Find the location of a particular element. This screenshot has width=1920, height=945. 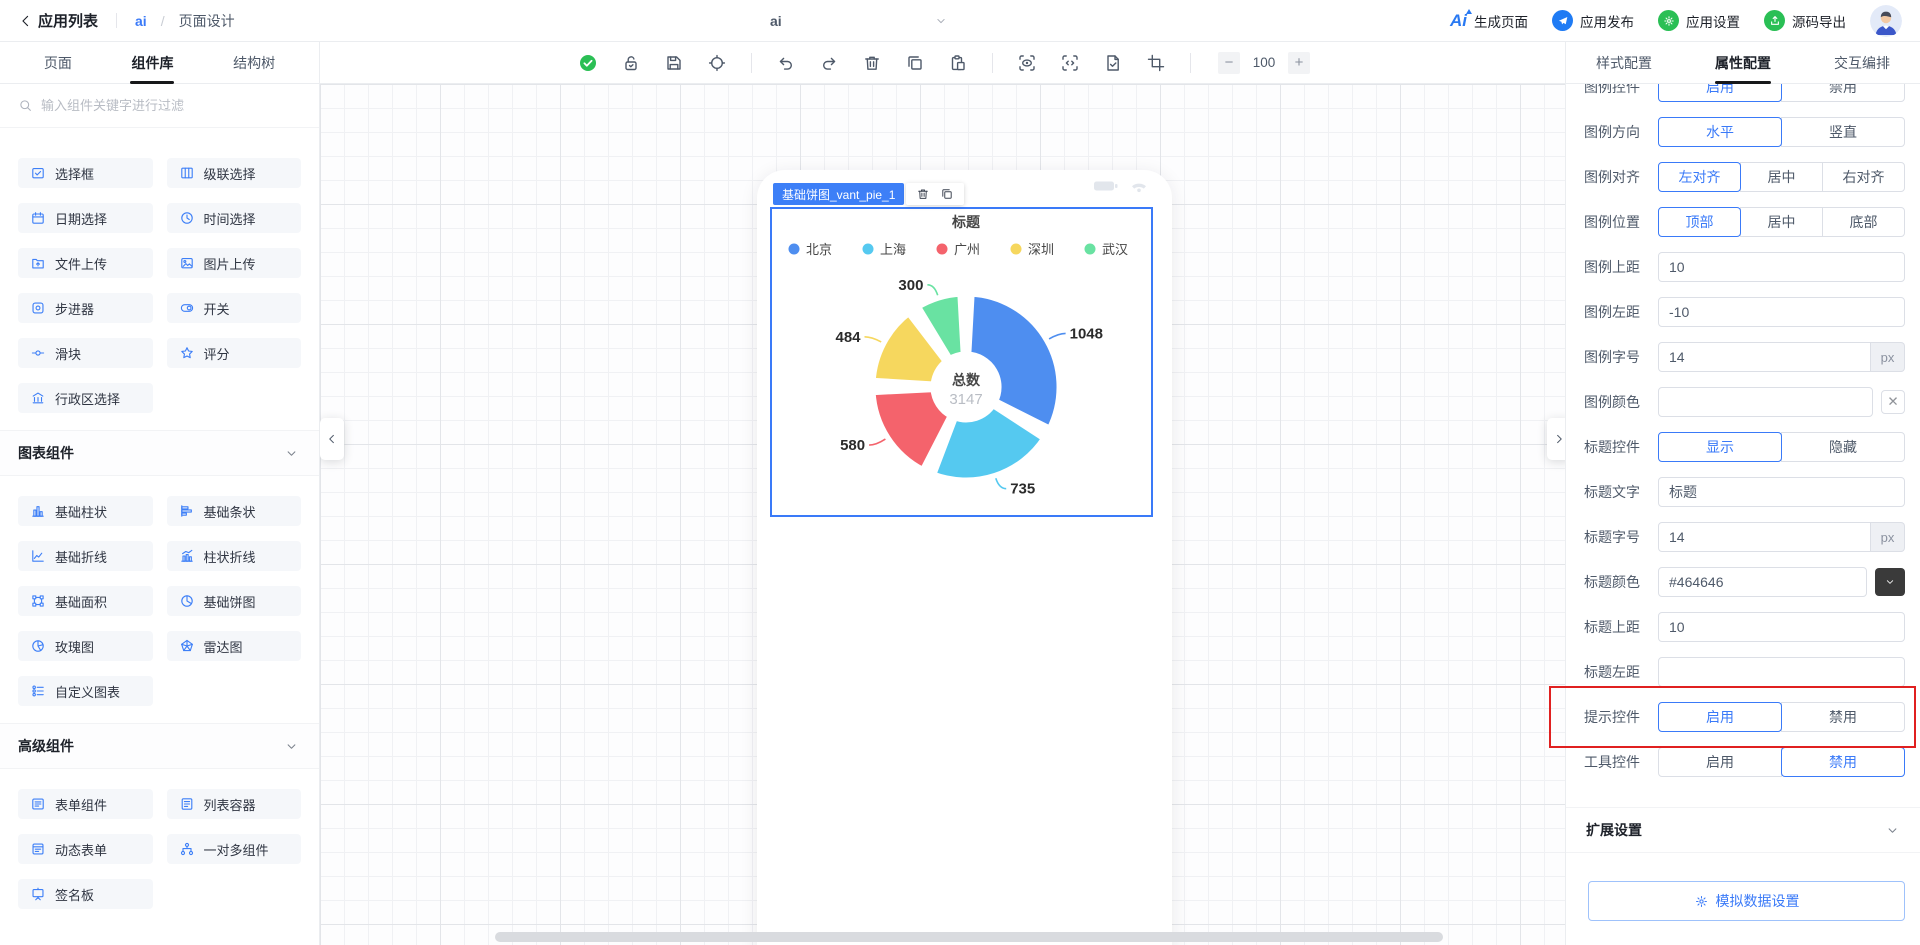

duplicate-component-button is located at coordinates (947, 194).